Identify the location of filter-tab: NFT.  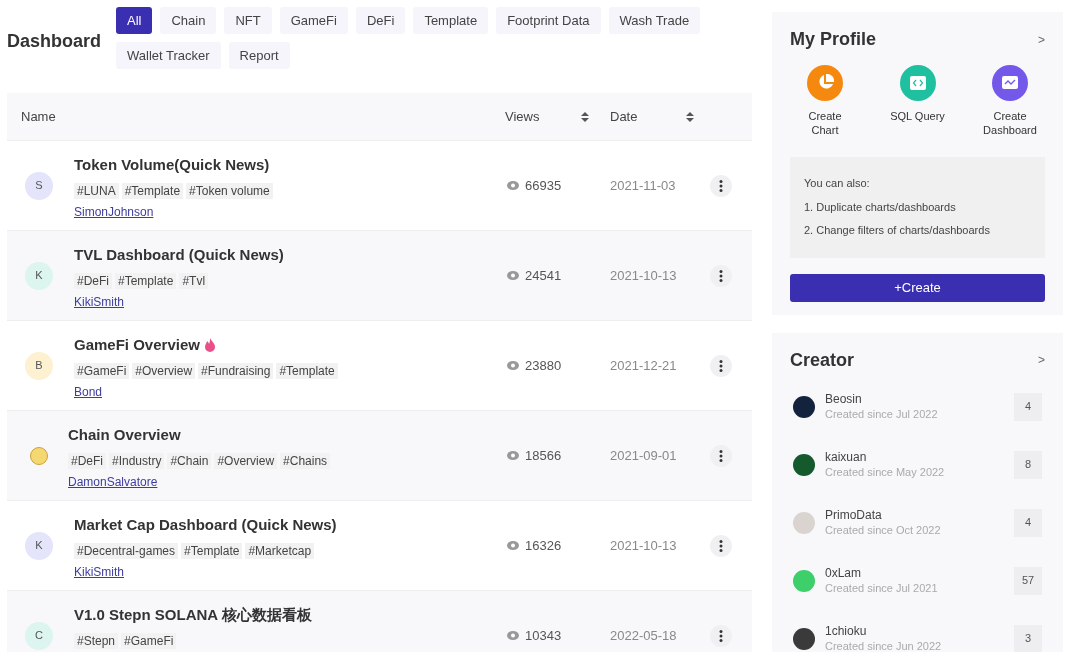
(248, 20).